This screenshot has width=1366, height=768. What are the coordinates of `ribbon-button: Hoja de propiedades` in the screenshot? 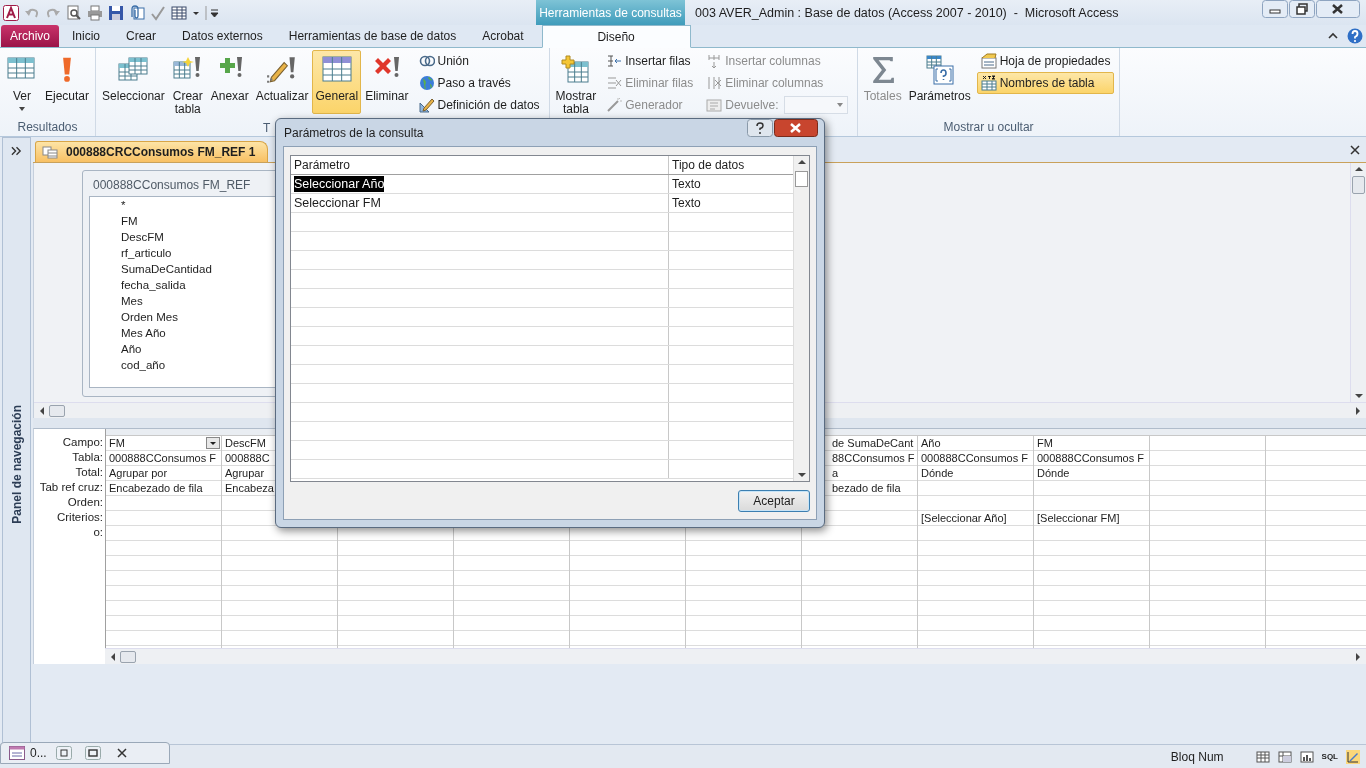 It's located at (1045, 61).